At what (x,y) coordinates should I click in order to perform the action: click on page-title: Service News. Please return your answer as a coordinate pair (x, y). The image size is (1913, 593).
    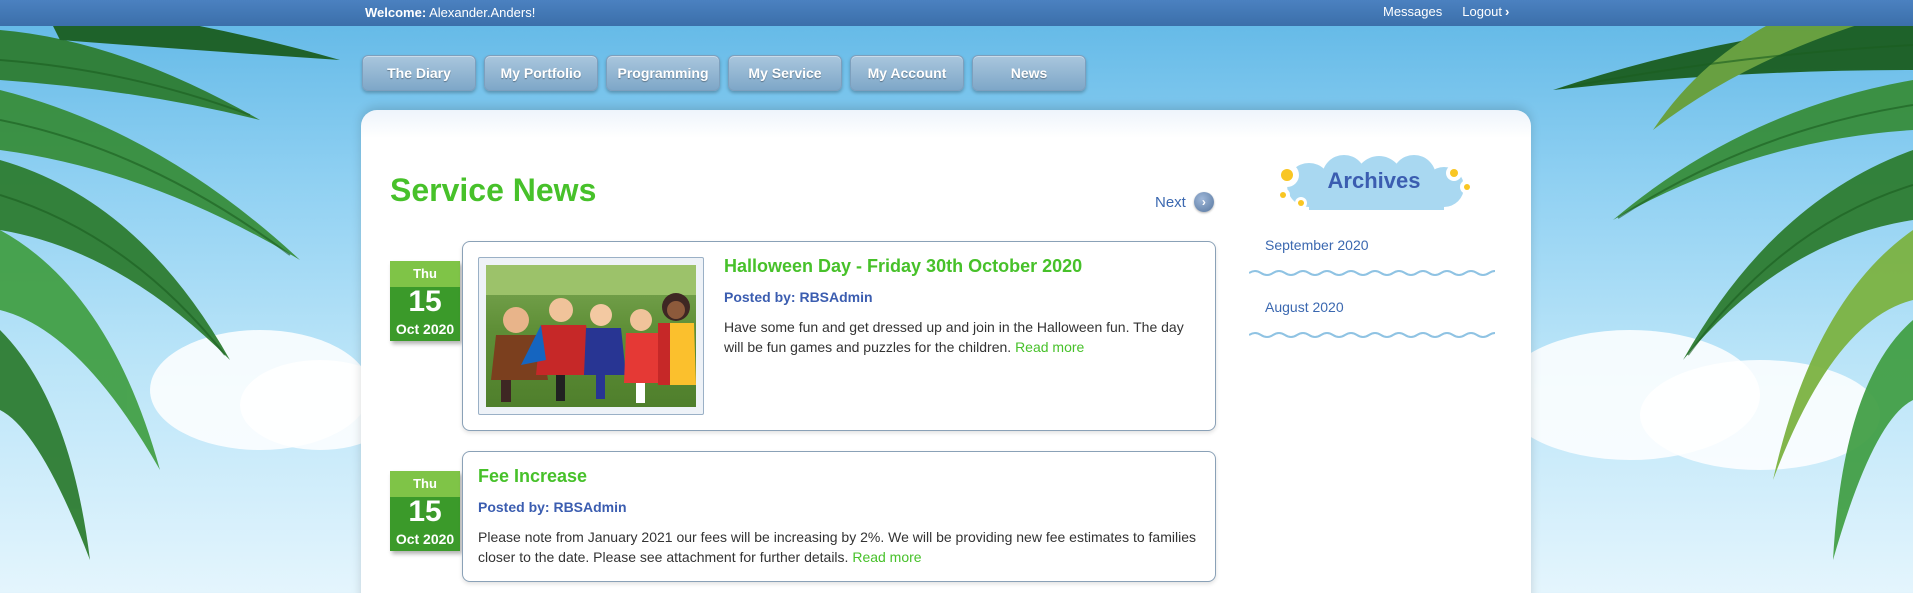
    Looking at the image, I should click on (493, 190).